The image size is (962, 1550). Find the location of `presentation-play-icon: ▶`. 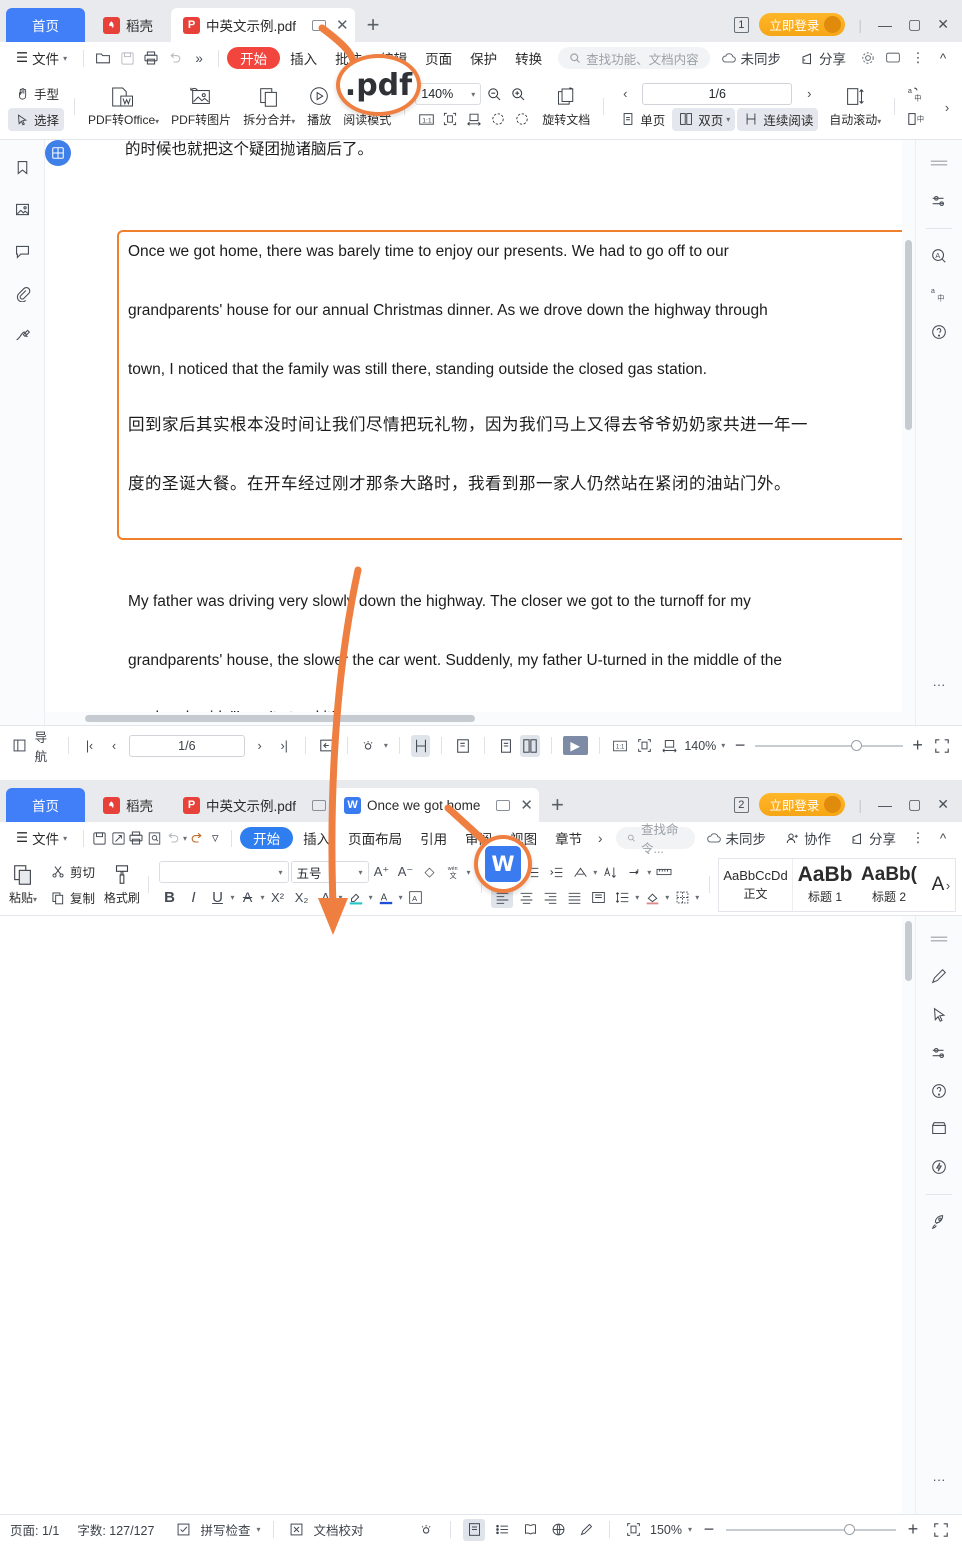

presentation-play-icon: ▶ is located at coordinates (575, 745).